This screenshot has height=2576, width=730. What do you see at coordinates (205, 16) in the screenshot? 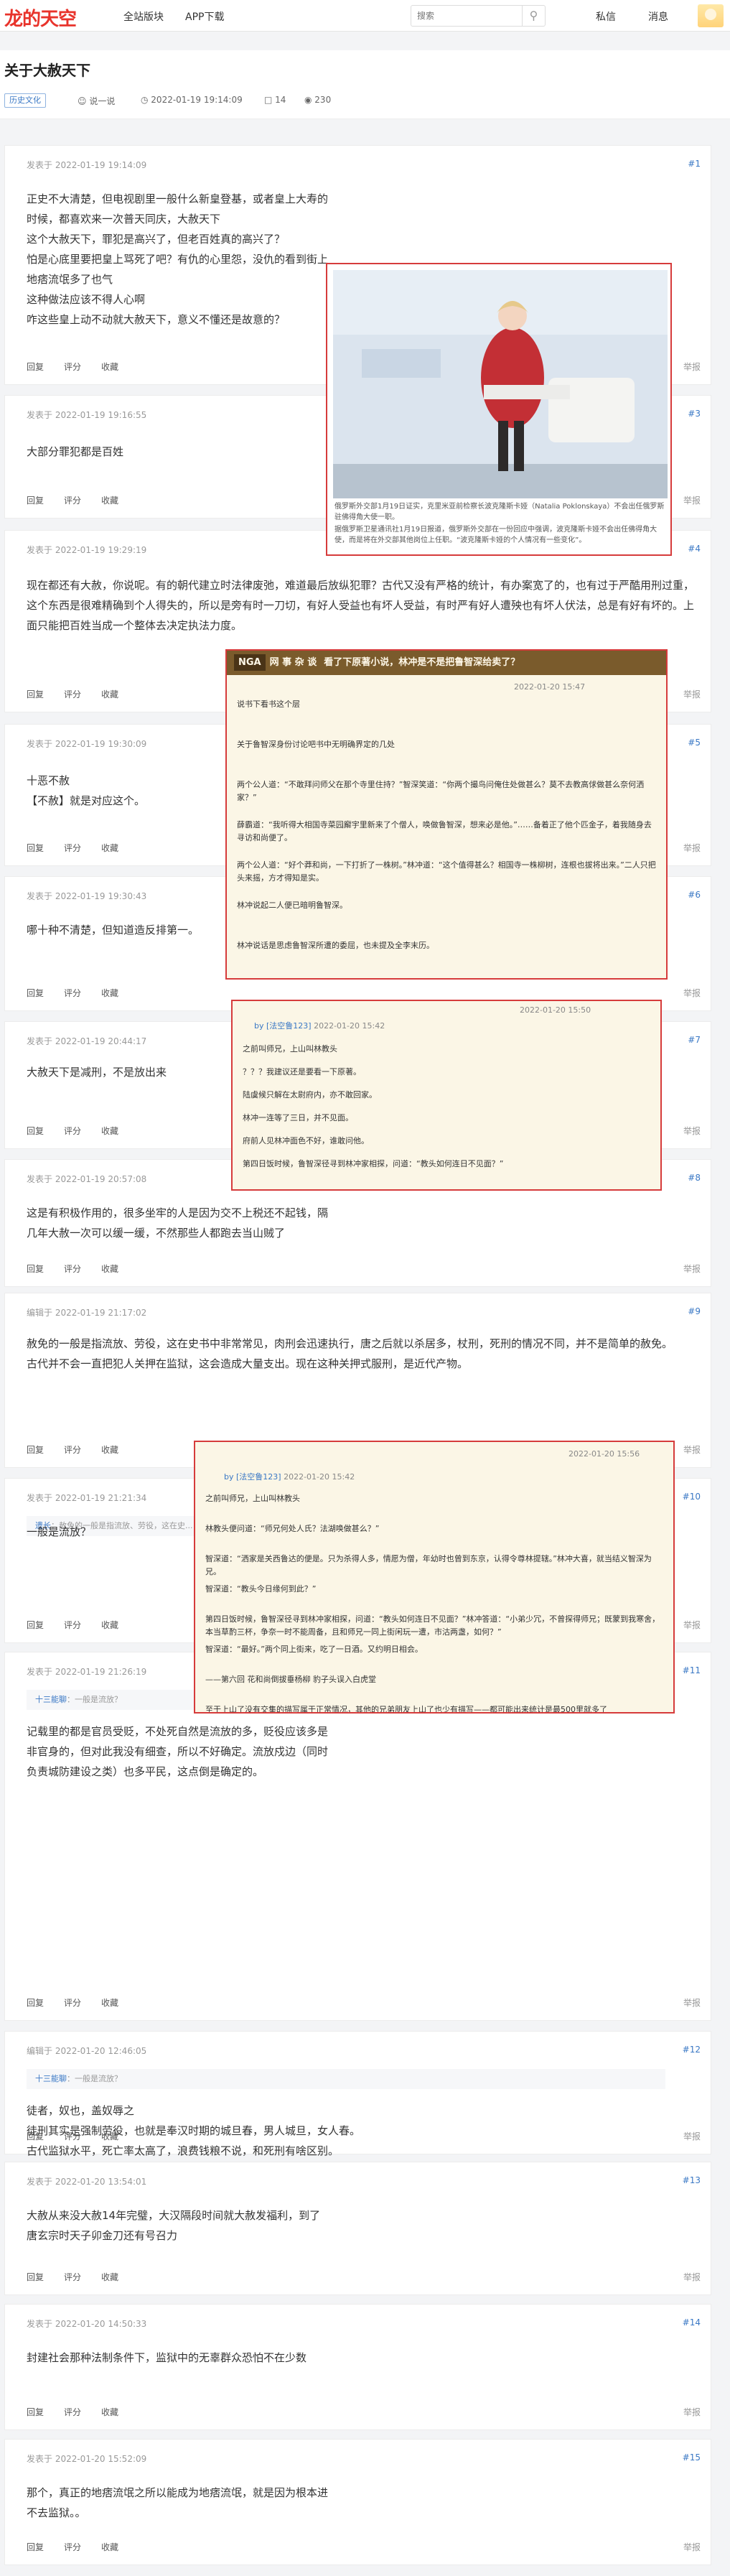
I see `nav-app-download: APP下载` at bounding box center [205, 16].